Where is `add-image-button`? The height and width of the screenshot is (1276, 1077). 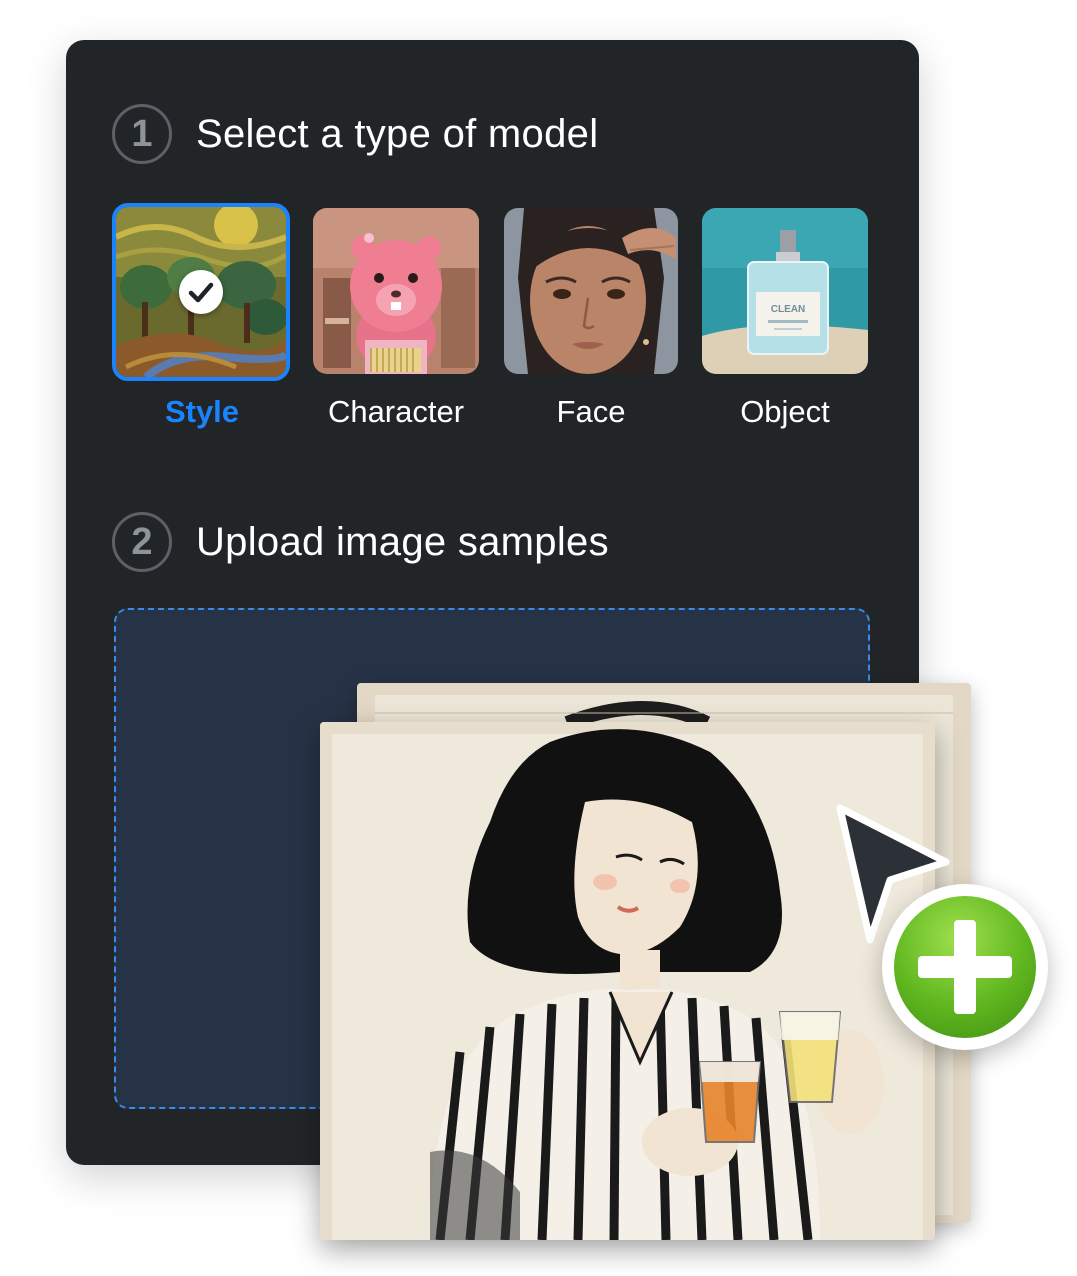 add-image-button is located at coordinates (965, 967).